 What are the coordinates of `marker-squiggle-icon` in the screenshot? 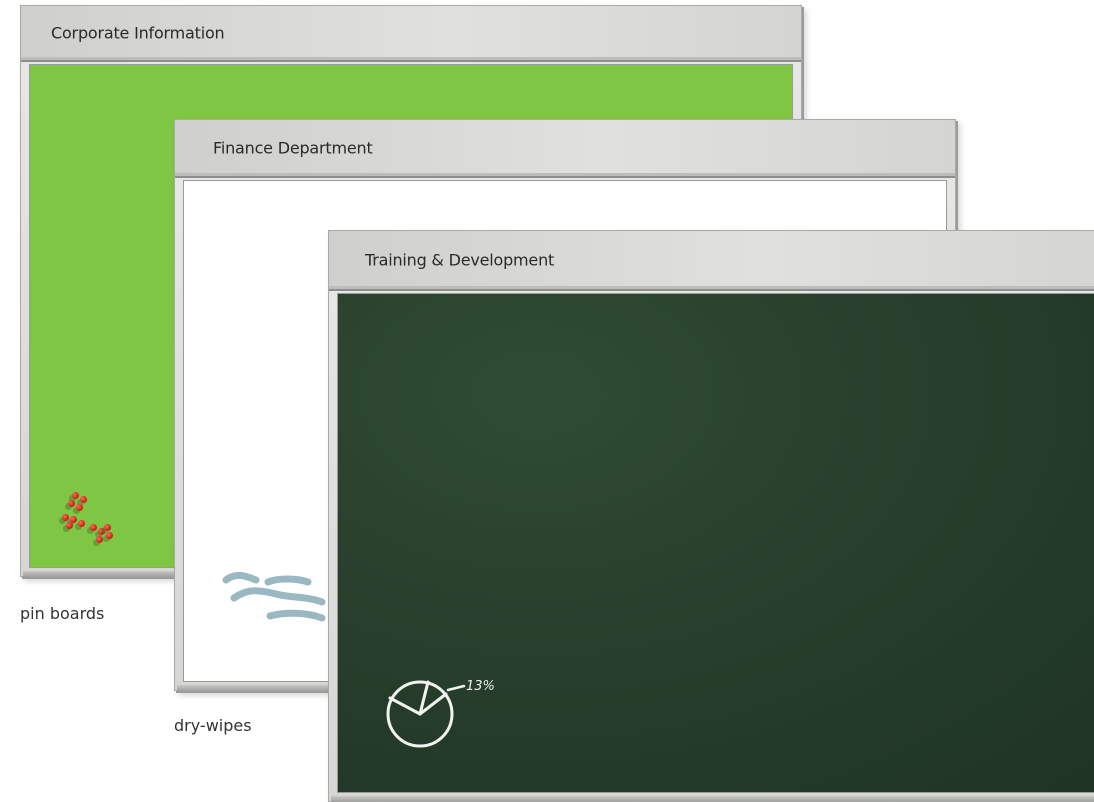 It's located at (274, 596).